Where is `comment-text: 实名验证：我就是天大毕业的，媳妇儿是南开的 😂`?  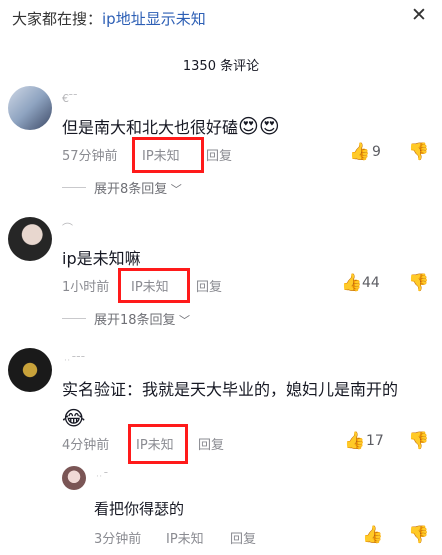 comment-text: 实名验证：我就是天大毕业的，媳妇儿是南开的 😂 is located at coordinates (247, 403).